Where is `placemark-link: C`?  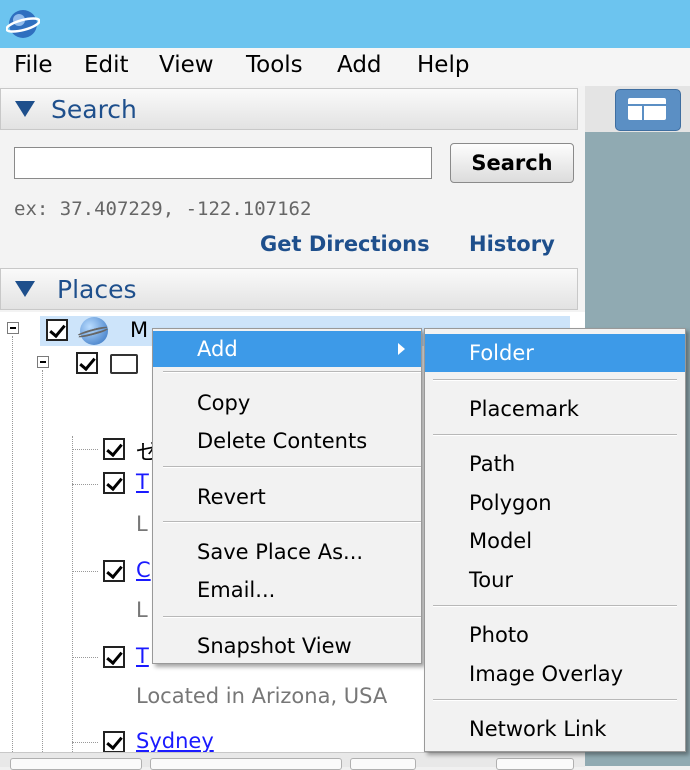 placemark-link: C is located at coordinates (143, 570).